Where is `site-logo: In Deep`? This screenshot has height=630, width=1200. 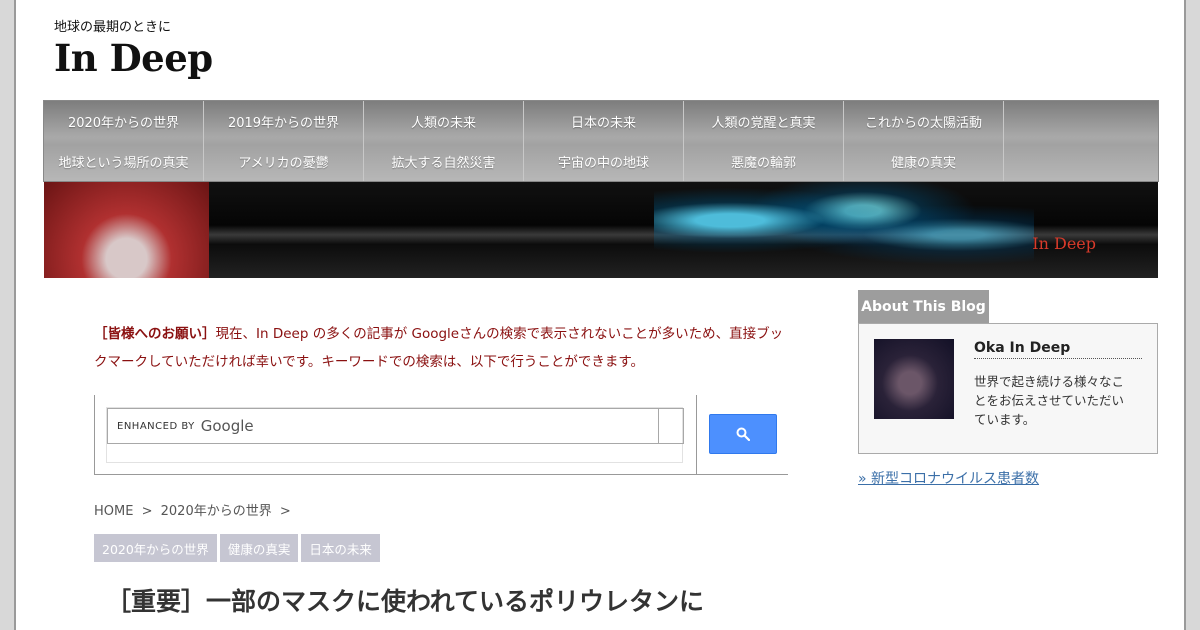
site-logo: In Deep is located at coordinates (133, 58).